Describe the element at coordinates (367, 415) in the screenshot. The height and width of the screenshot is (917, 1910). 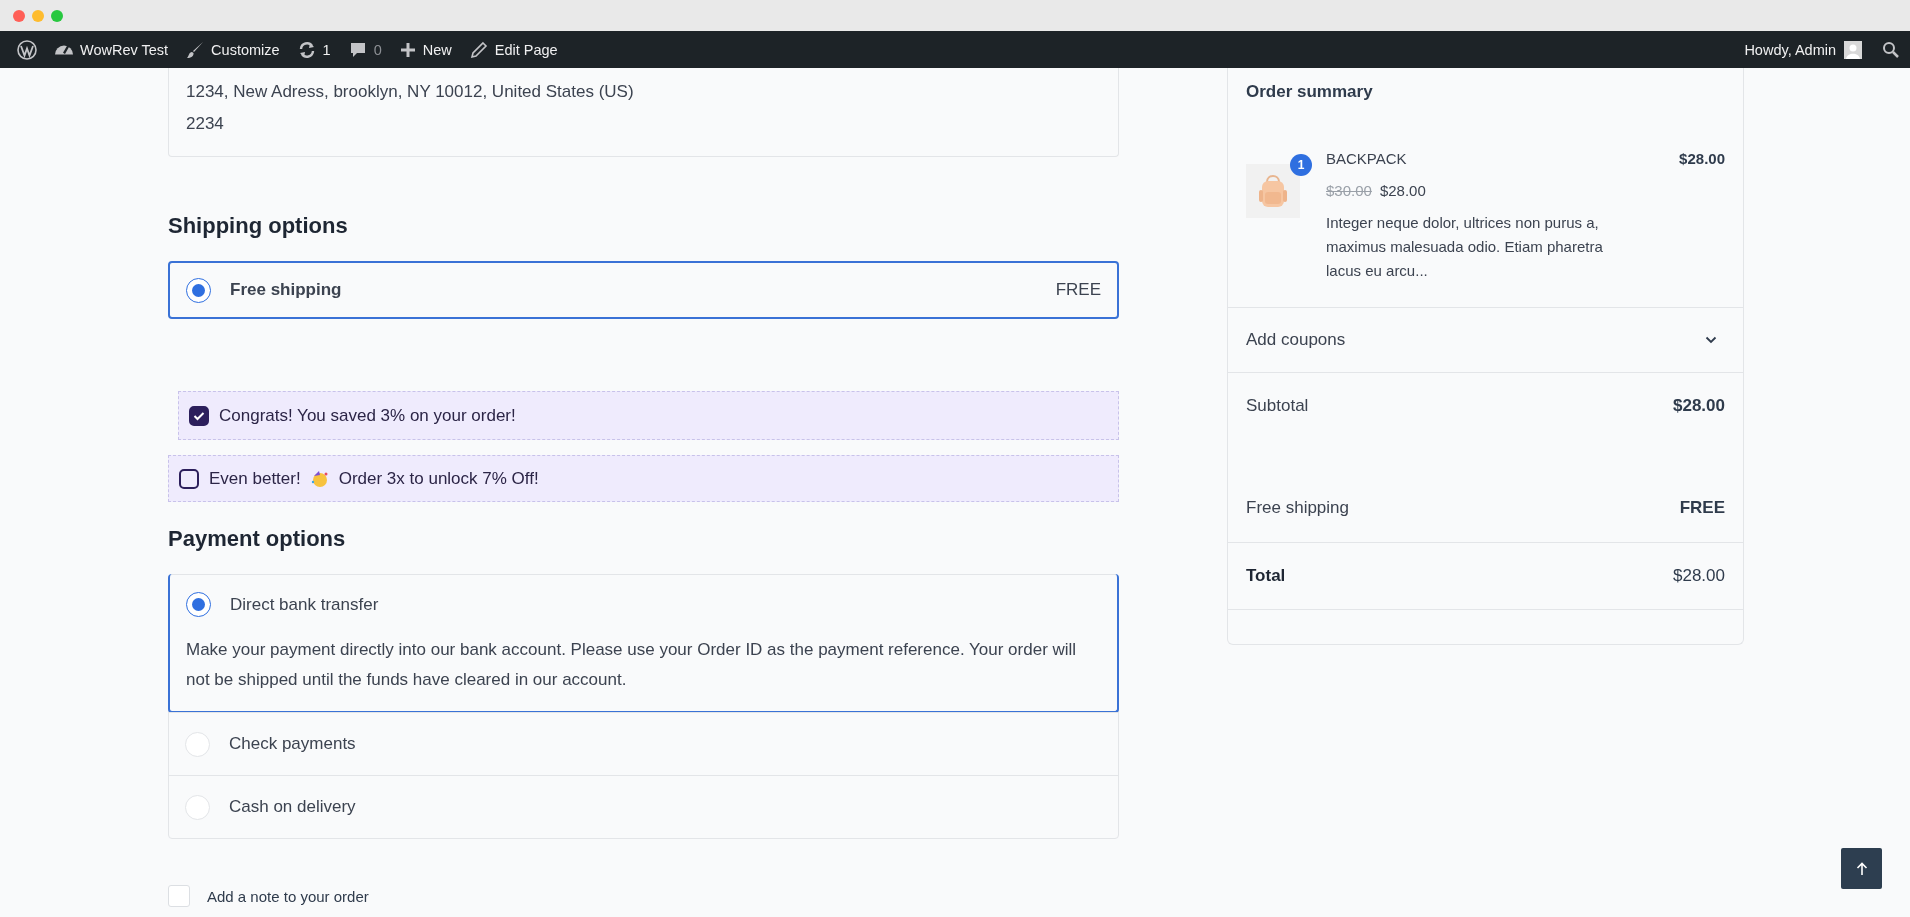
I see `offer-text: Congrats! You saved 3% on your order!` at that location.